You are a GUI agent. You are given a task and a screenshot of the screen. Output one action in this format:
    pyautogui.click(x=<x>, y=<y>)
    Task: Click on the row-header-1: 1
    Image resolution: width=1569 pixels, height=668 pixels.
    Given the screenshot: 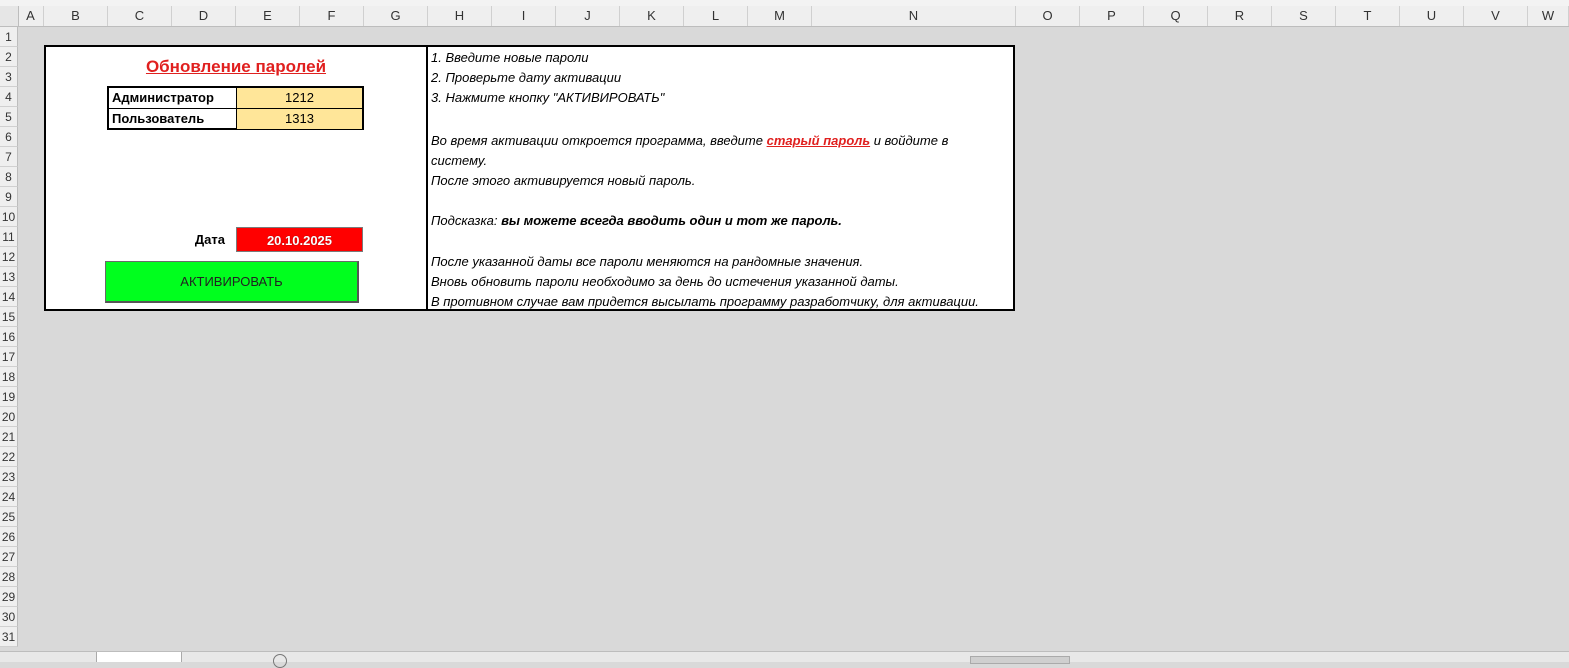 What is the action you would take?
    pyautogui.click(x=9, y=37)
    